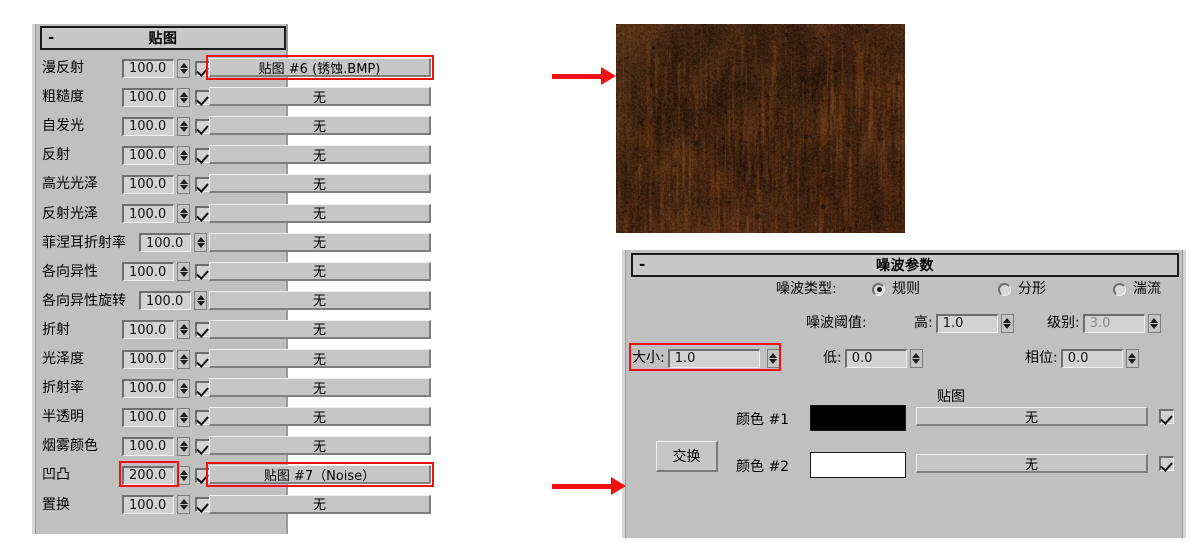  Describe the element at coordinates (1022, 289) in the screenshot. I see `noise-type-option-fractal: 分形` at that location.